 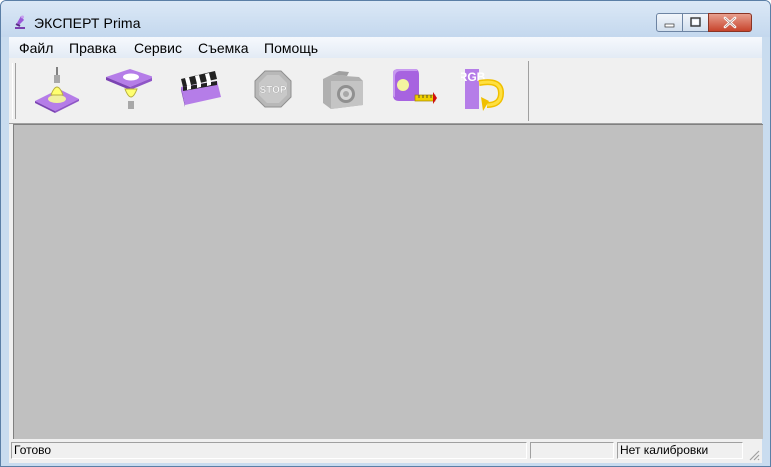 What do you see at coordinates (680, 450) in the screenshot?
I see `calibration-status: Нет калибровки` at bounding box center [680, 450].